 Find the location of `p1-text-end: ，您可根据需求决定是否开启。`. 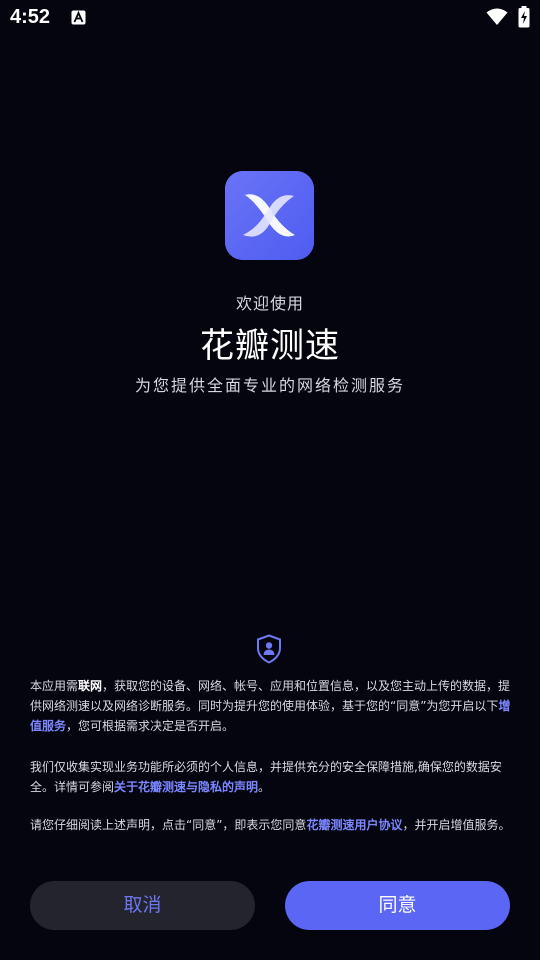

p1-text-end: ，您可根据需求决定是否开启。 is located at coordinates (150, 726).